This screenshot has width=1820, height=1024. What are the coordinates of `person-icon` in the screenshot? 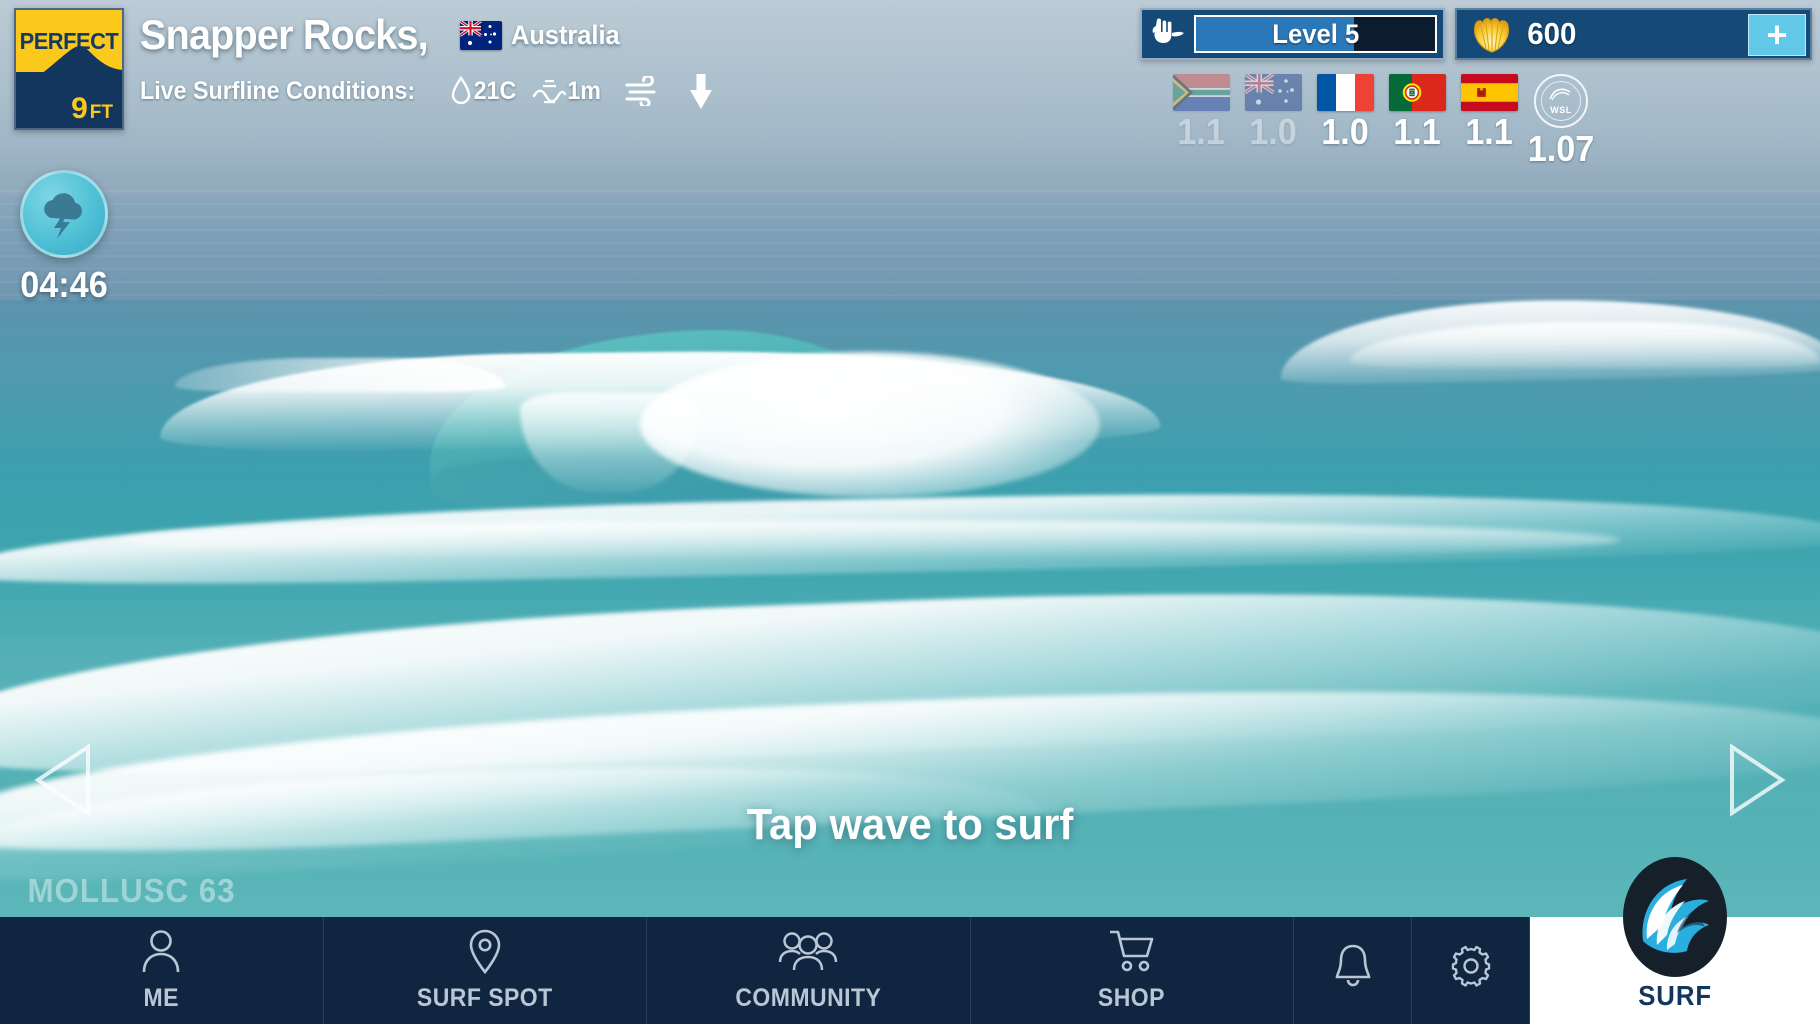 It's located at (161, 953).